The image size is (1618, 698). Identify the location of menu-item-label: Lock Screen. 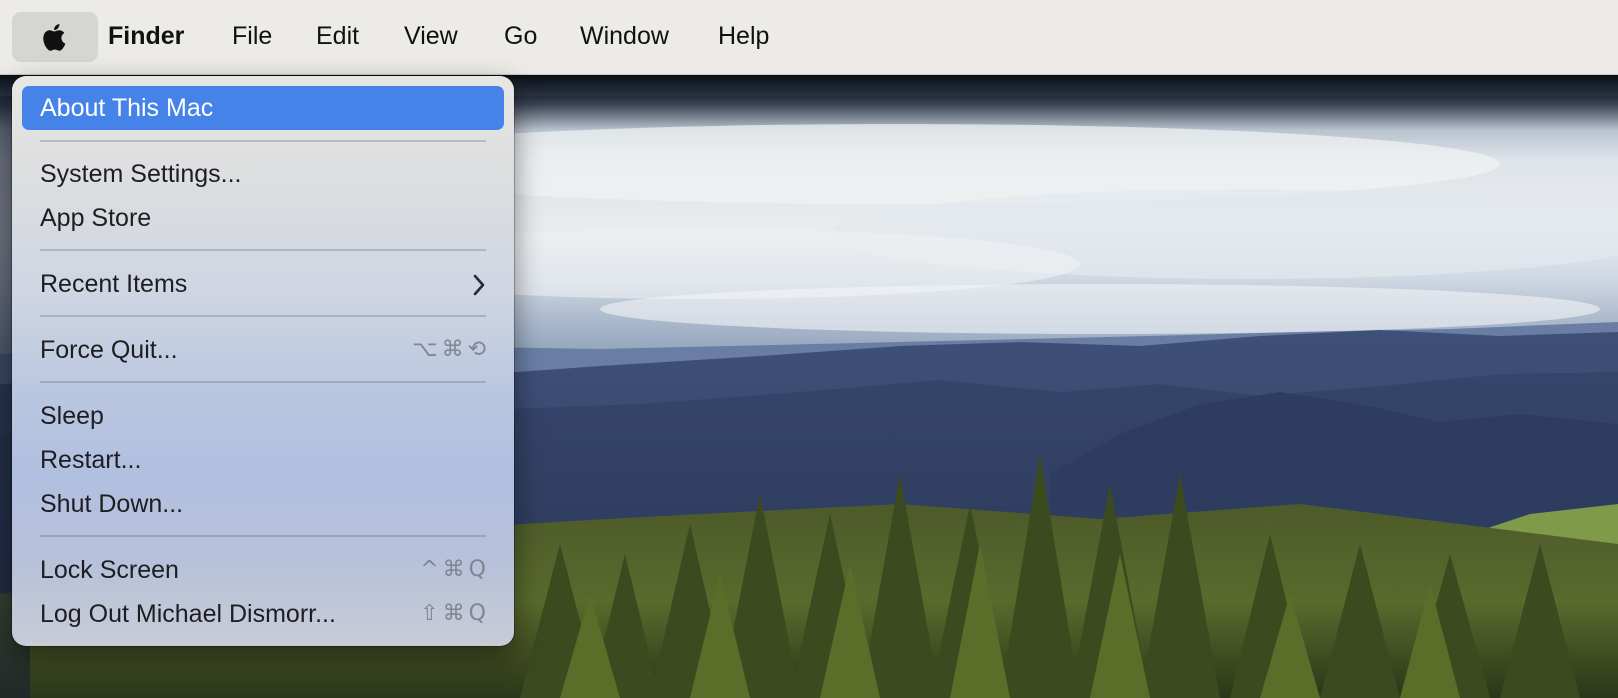
(109, 570).